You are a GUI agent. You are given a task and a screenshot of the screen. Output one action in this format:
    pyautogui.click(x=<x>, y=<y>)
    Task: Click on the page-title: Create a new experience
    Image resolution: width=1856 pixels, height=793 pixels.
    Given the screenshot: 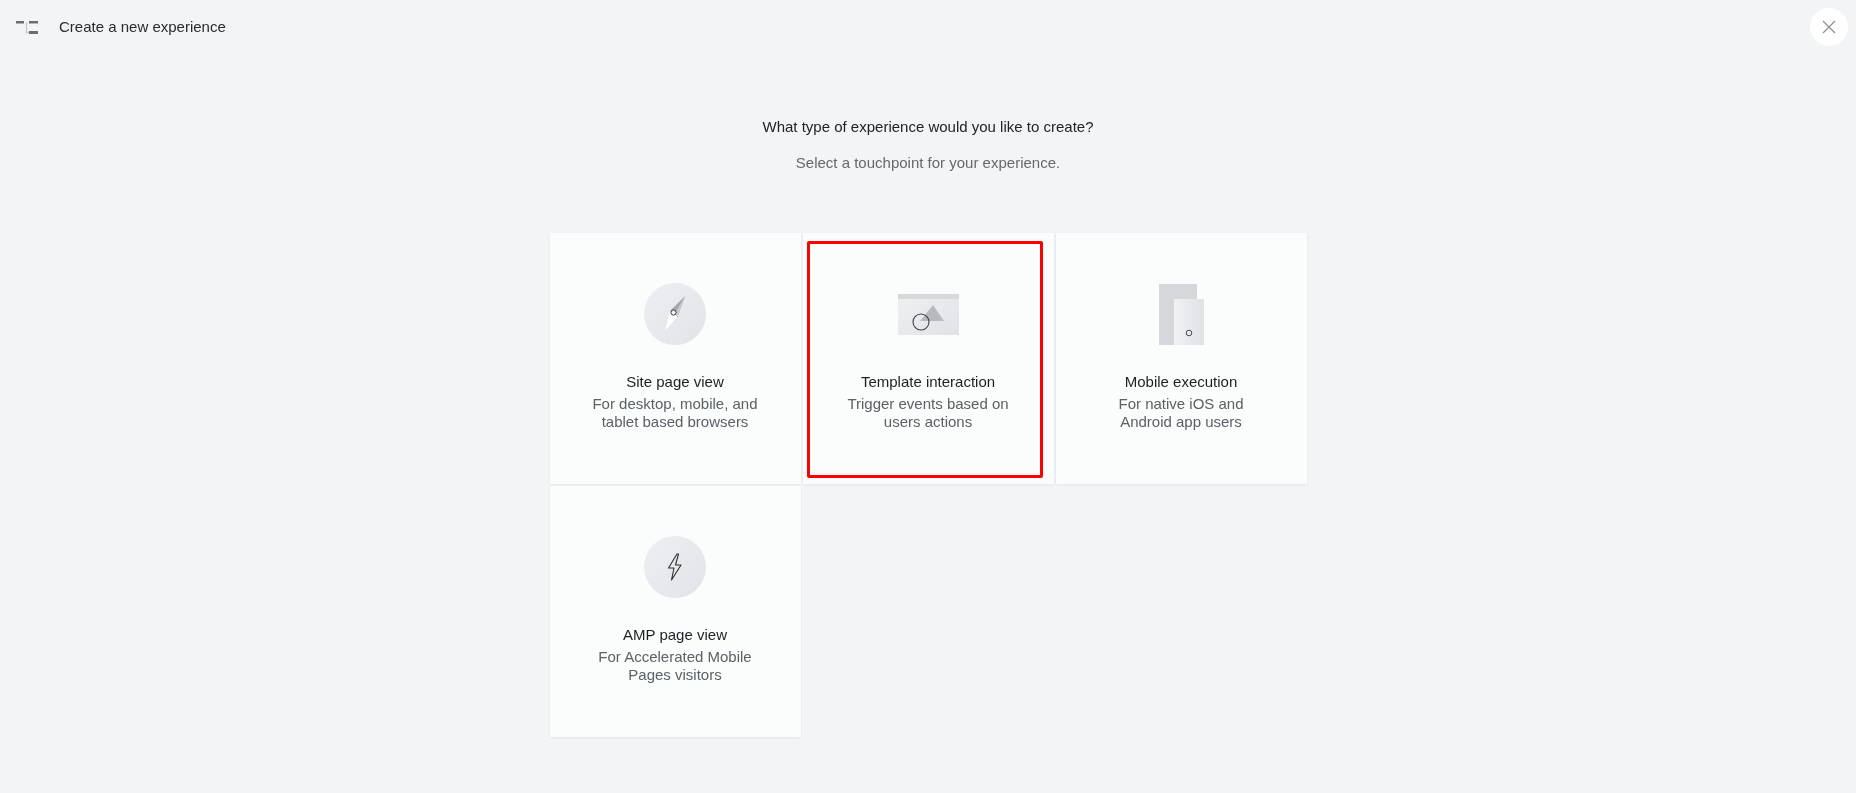 What is the action you would take?
    pyautogui.click(x=142, y=26)
    